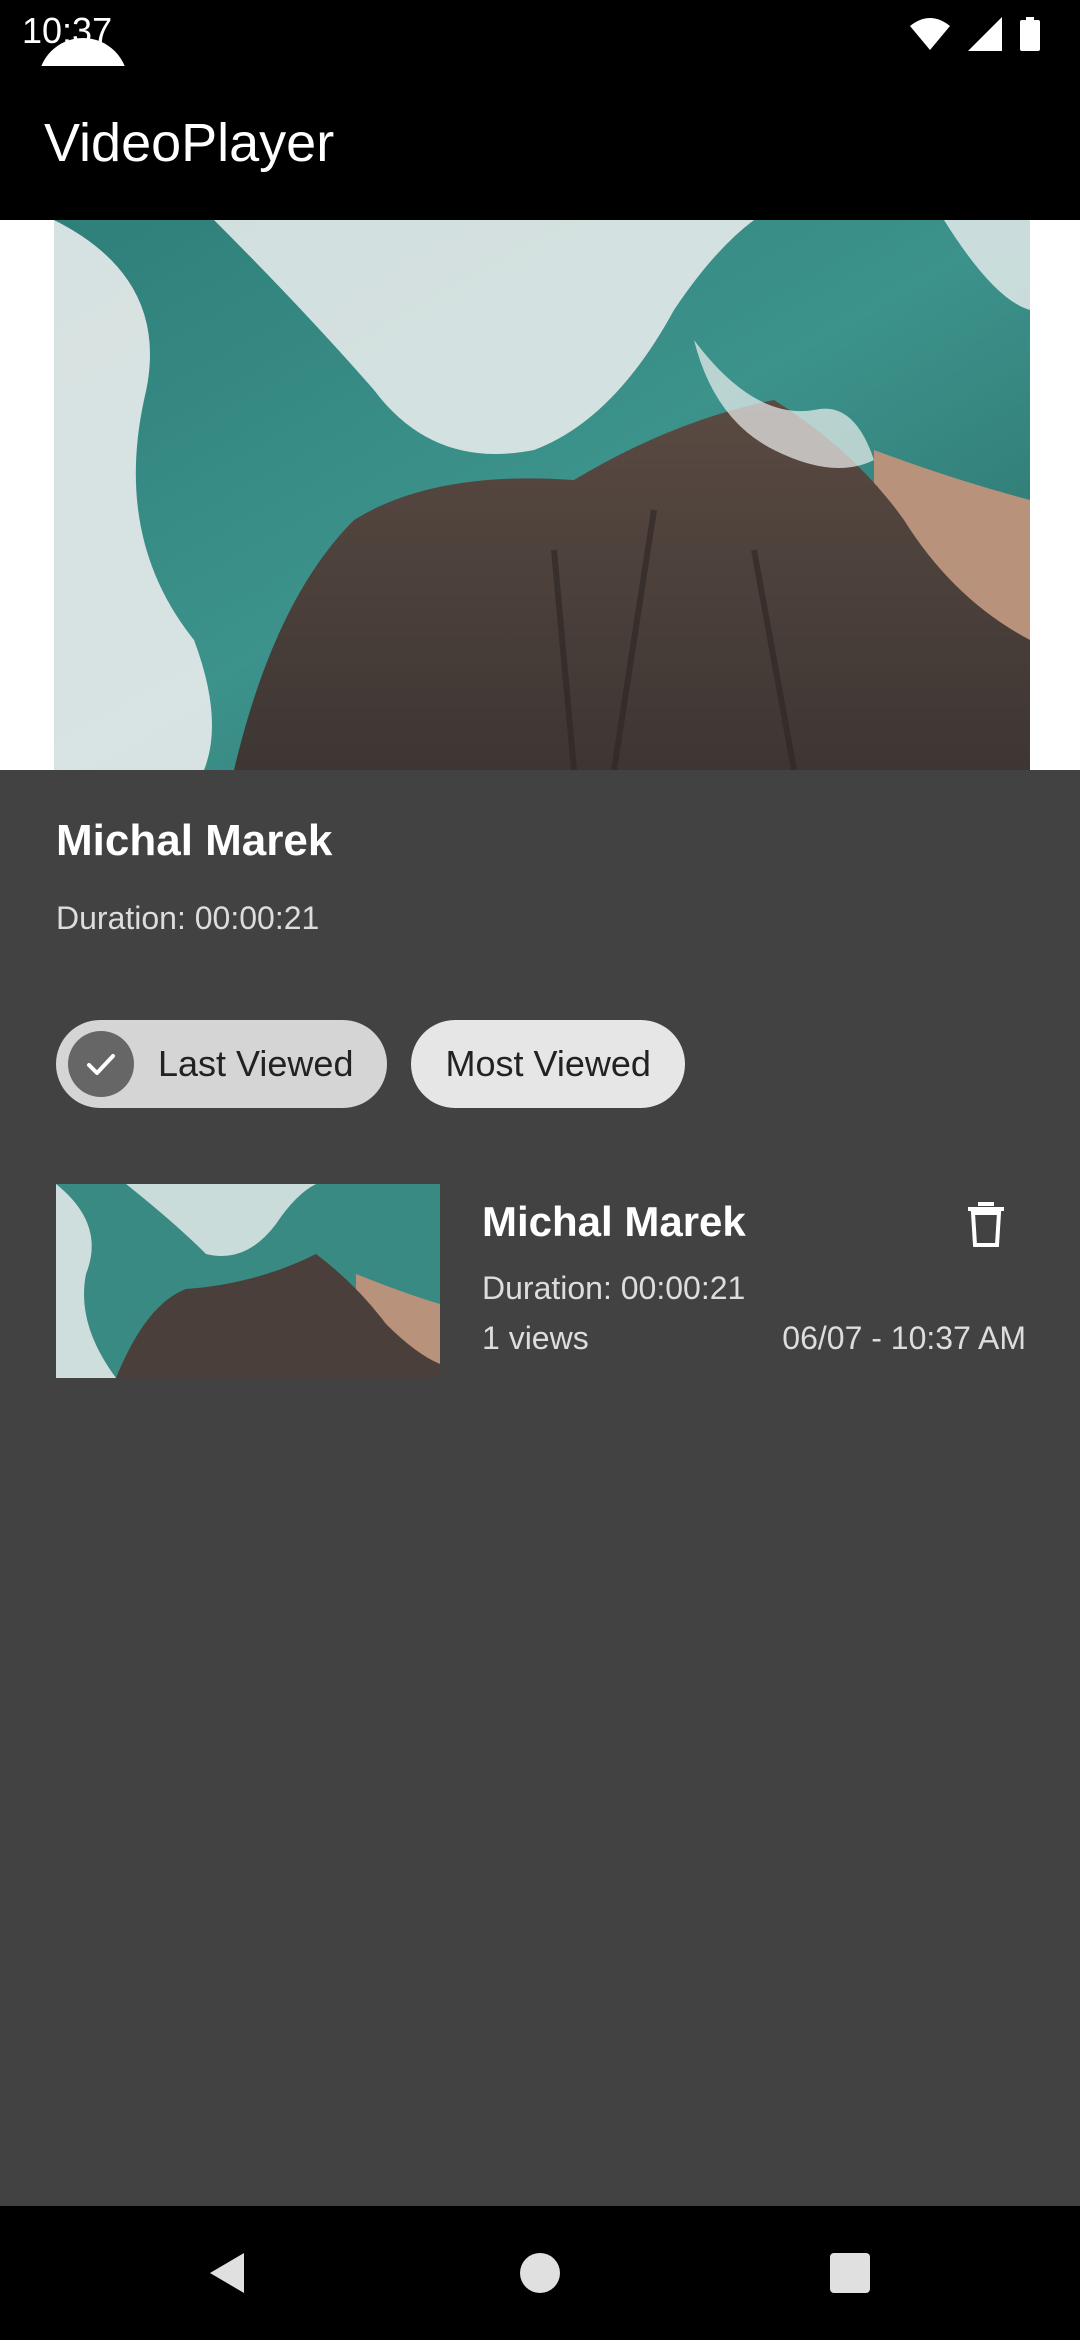 This screenshot has height=2340, width=1080. I want to click on check-icon, so click(101, 1064).